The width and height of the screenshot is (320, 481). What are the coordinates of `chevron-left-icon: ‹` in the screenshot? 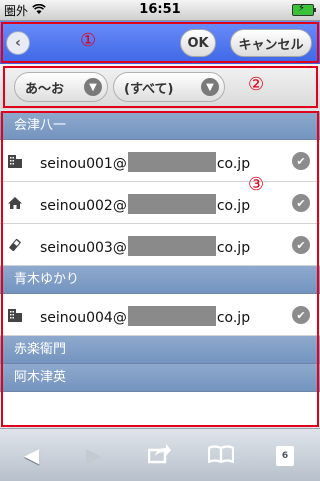 It's located at (18, 43).